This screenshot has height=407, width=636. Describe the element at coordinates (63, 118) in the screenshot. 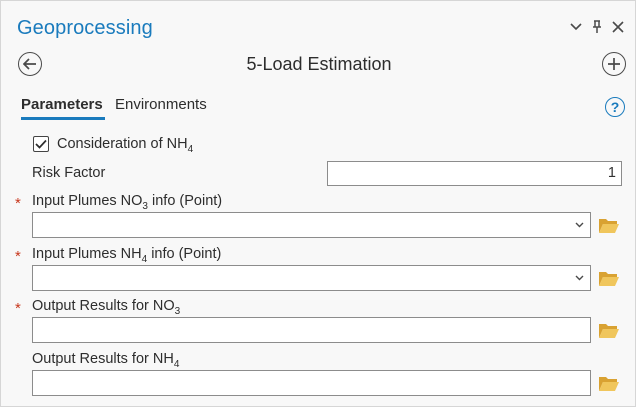

I see `active-tab-indicator` at that location.